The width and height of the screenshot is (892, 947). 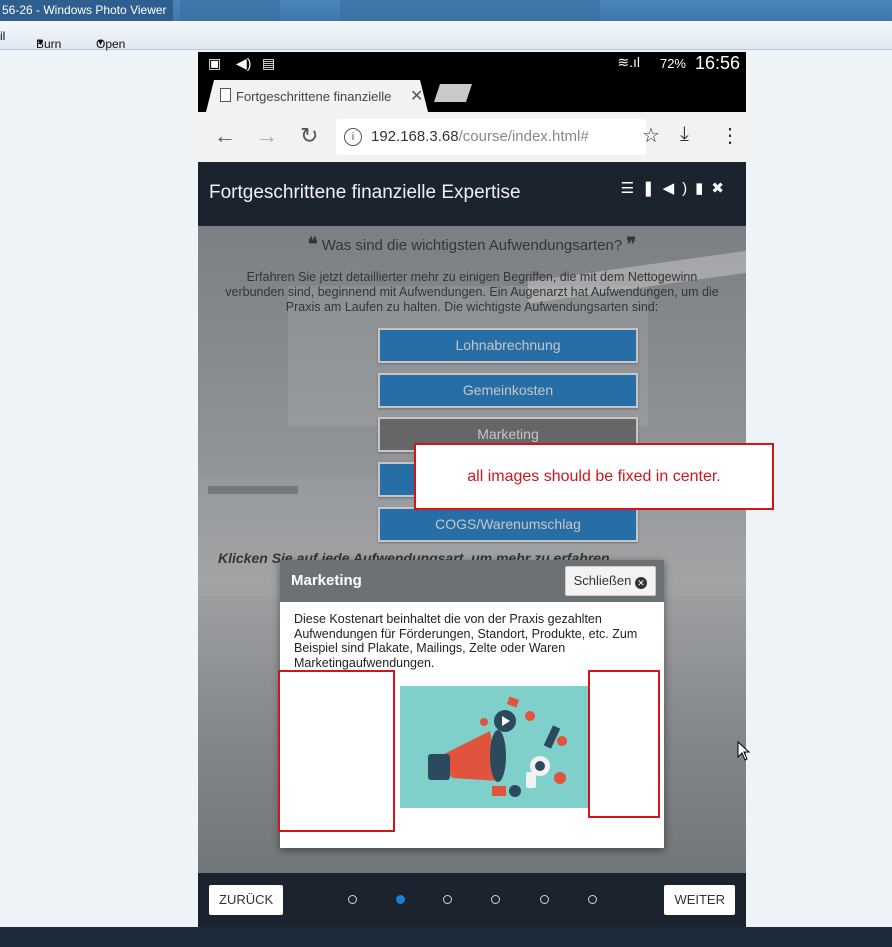 What do you see at coordinates (703, 188) in the screenshot?
I see `book-icon: ▮` at bounding box center [703, 188].